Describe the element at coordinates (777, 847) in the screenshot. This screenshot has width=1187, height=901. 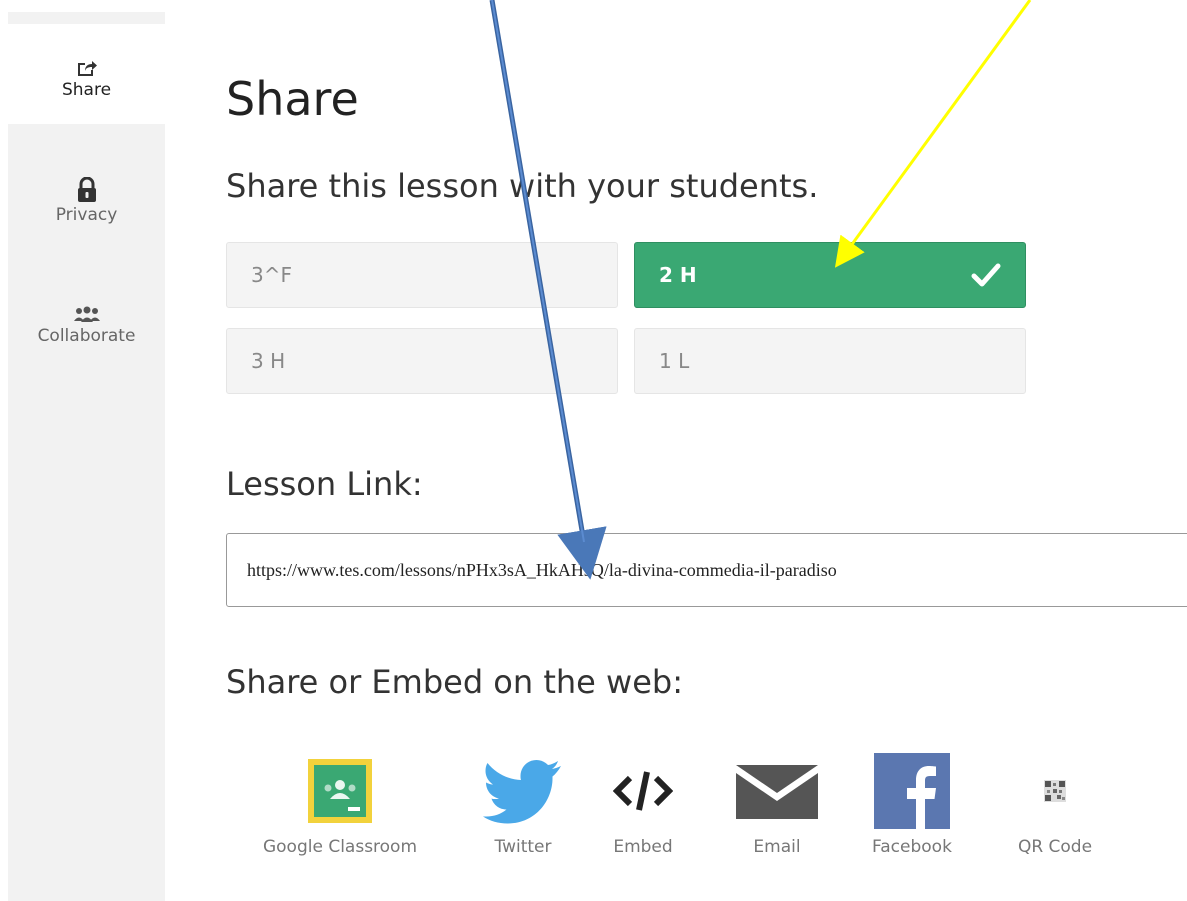
I see `share-option-label: Email` at that location.